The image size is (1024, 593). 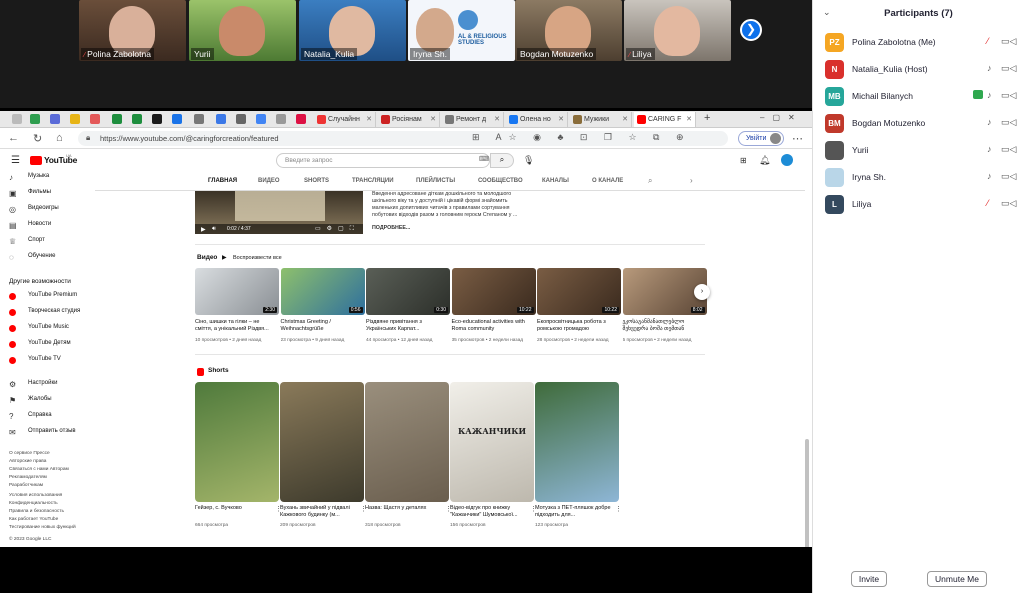 What do you see at coordinates (764, 160) in the screenshot?
I see `bell-icon: 🔔︎` at bounding box center [764, 160].